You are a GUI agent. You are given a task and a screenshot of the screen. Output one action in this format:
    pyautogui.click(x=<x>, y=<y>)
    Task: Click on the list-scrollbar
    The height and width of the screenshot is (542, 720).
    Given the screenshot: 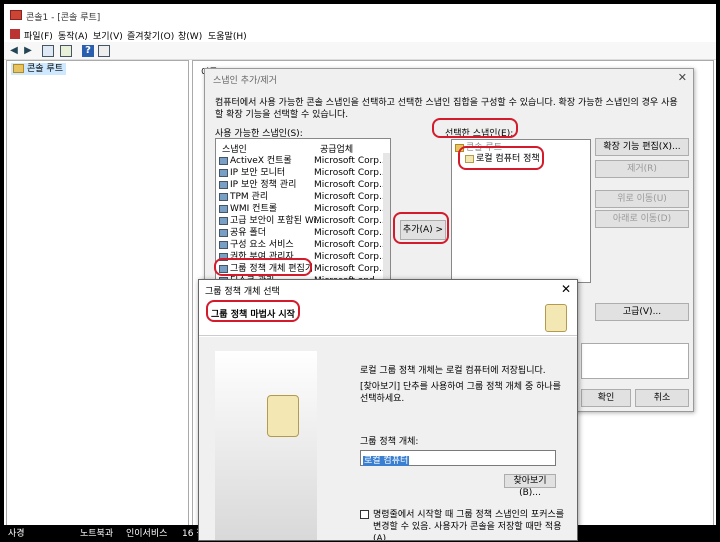 What is the action you would take?
    pyautogui.click(x=386, y=217)
    